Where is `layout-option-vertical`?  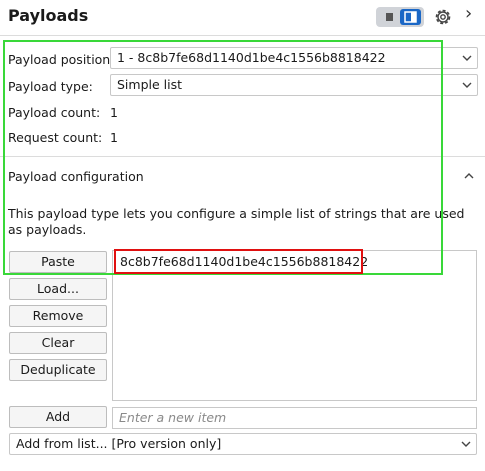 layout-option-vertical is located at coordinates (410, 17).